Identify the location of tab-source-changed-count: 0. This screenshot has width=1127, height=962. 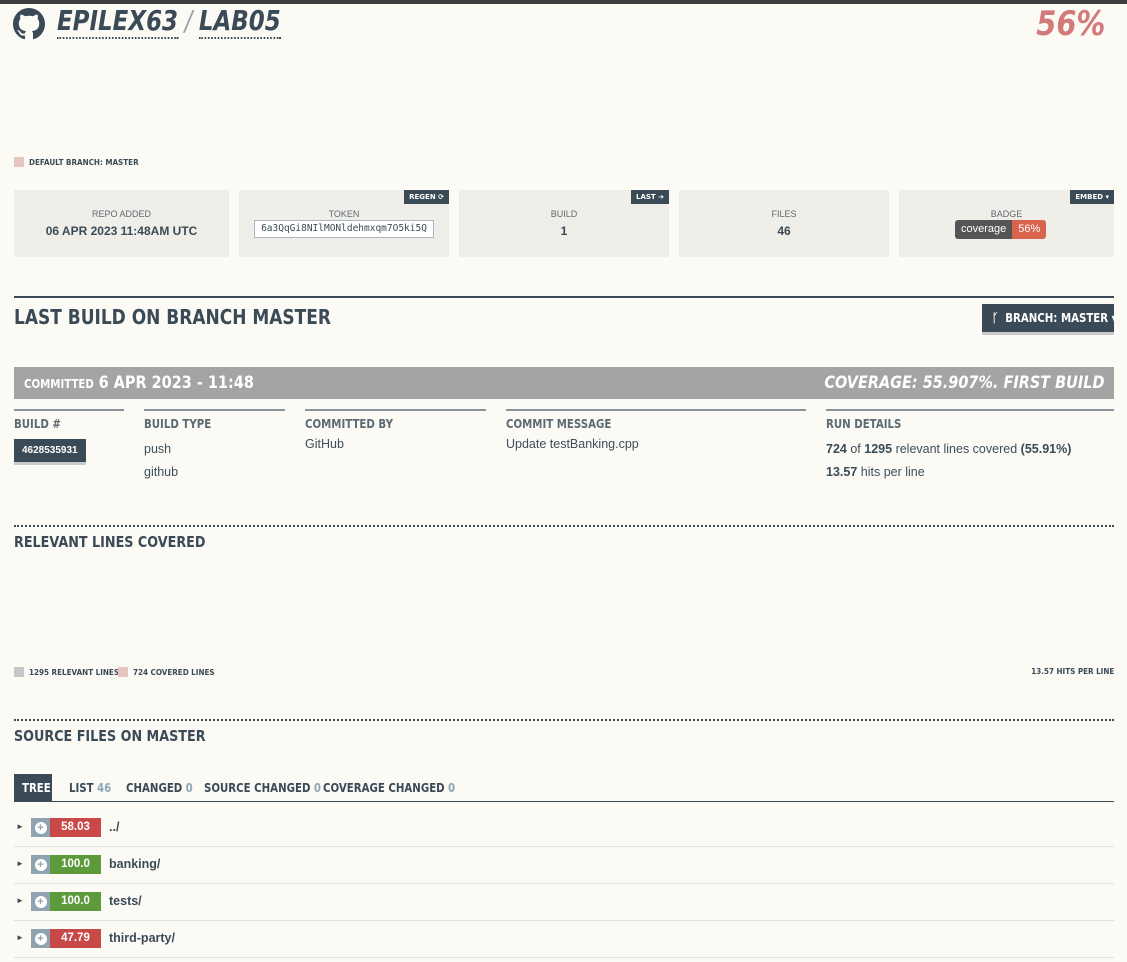
(317, 787).